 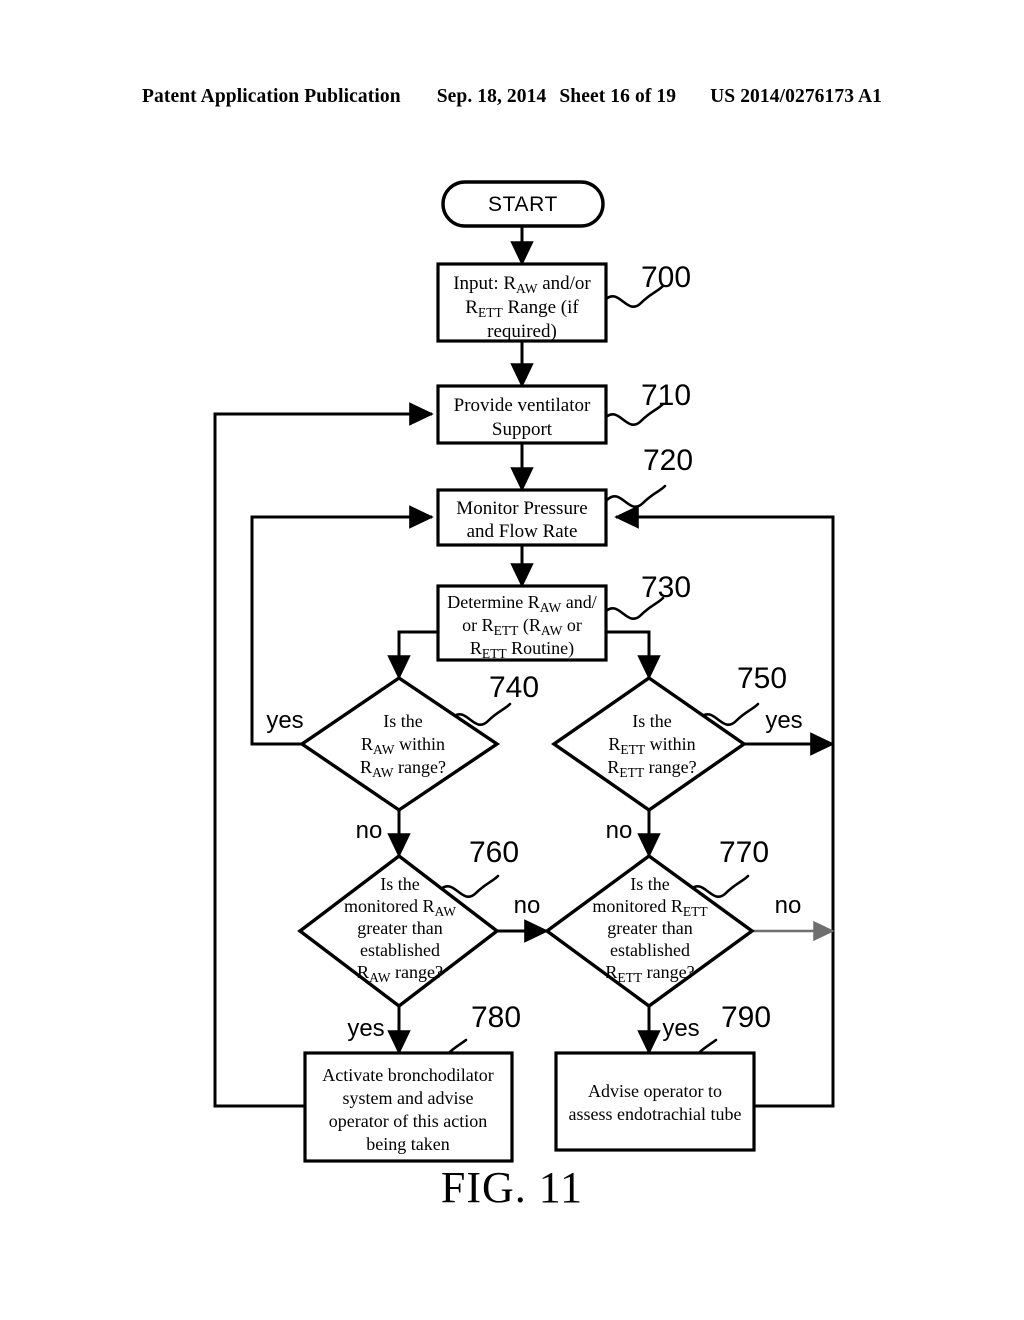 What do you see at coordinates (407, 1075) in the screenshot?
I see `node-780-line1: Activate bronchodilator` at bounding box center [407, 1075].